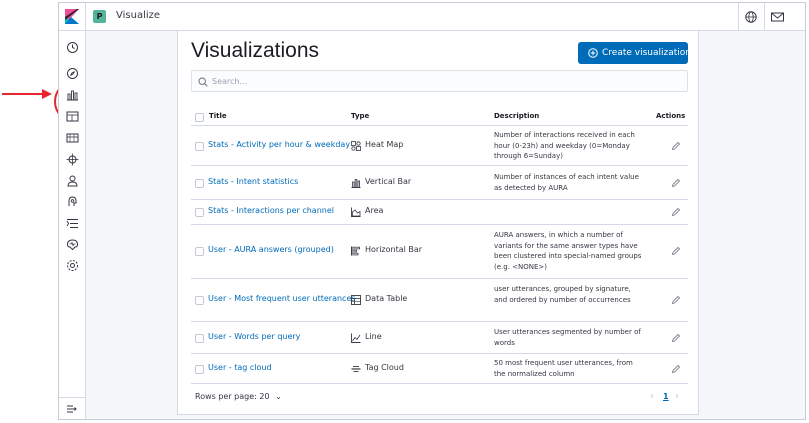 This screenshot has height=423, width=809. Describe the element at coordinates (72, 116) in the screenshot. I see `nav-dashboard-icon` at that location.